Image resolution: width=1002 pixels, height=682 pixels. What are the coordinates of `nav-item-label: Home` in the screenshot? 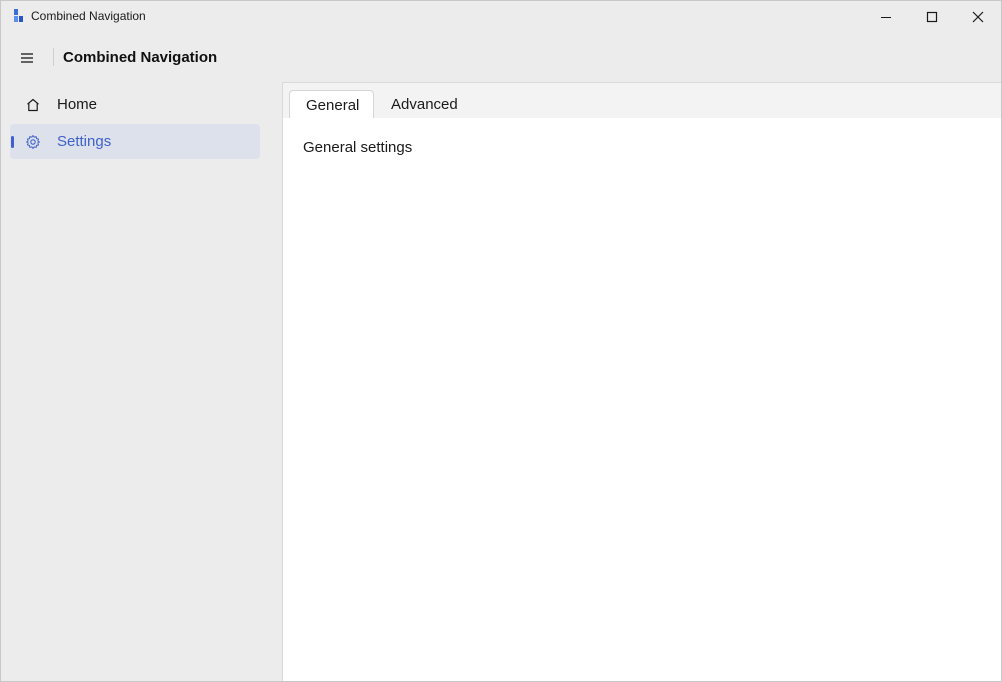 It's located at (77, 104).